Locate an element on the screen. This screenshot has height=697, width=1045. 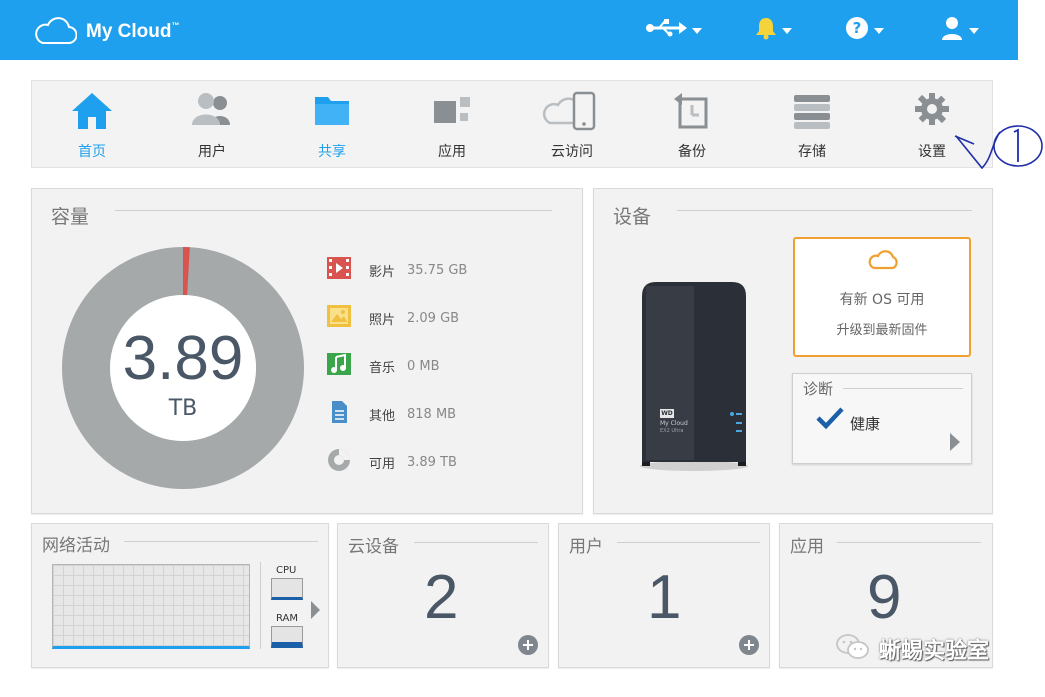
main-nav: 首页 用户 共享 应用 云访问 备份 存储 设置 is located at coordinates (512, 124).